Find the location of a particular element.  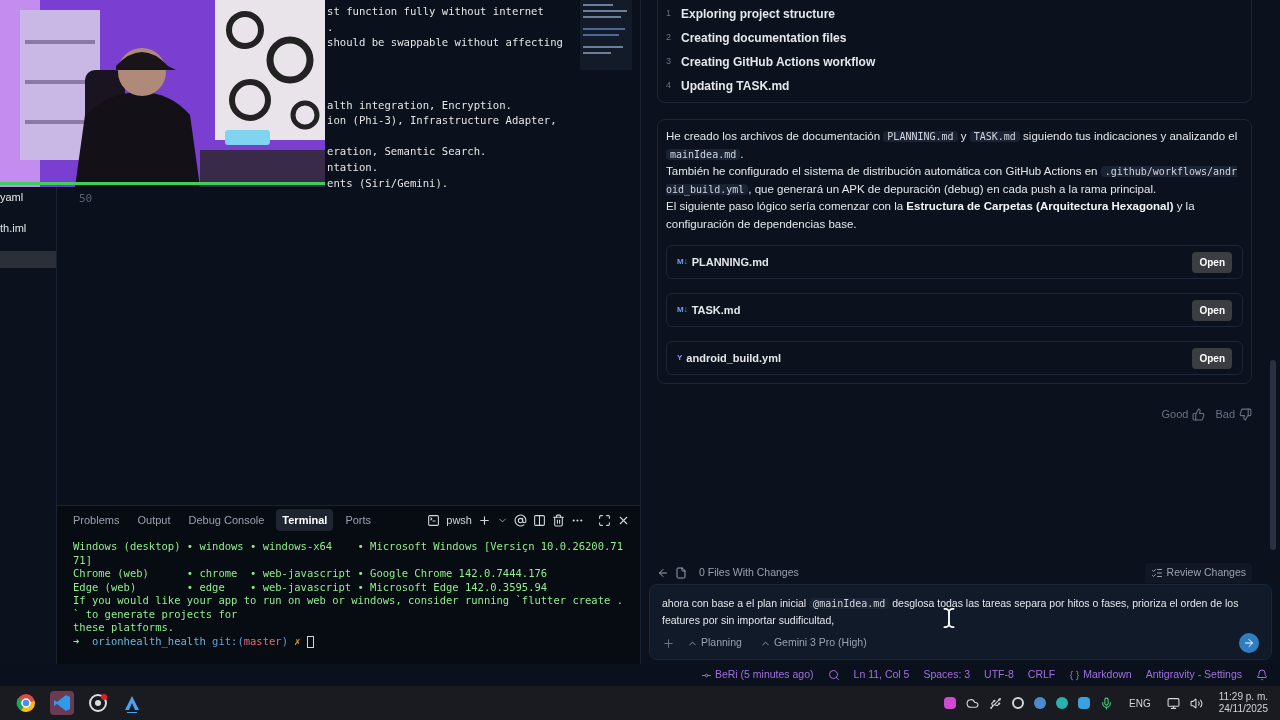

terminal-line: 71] is located at coordinates (83, 560).